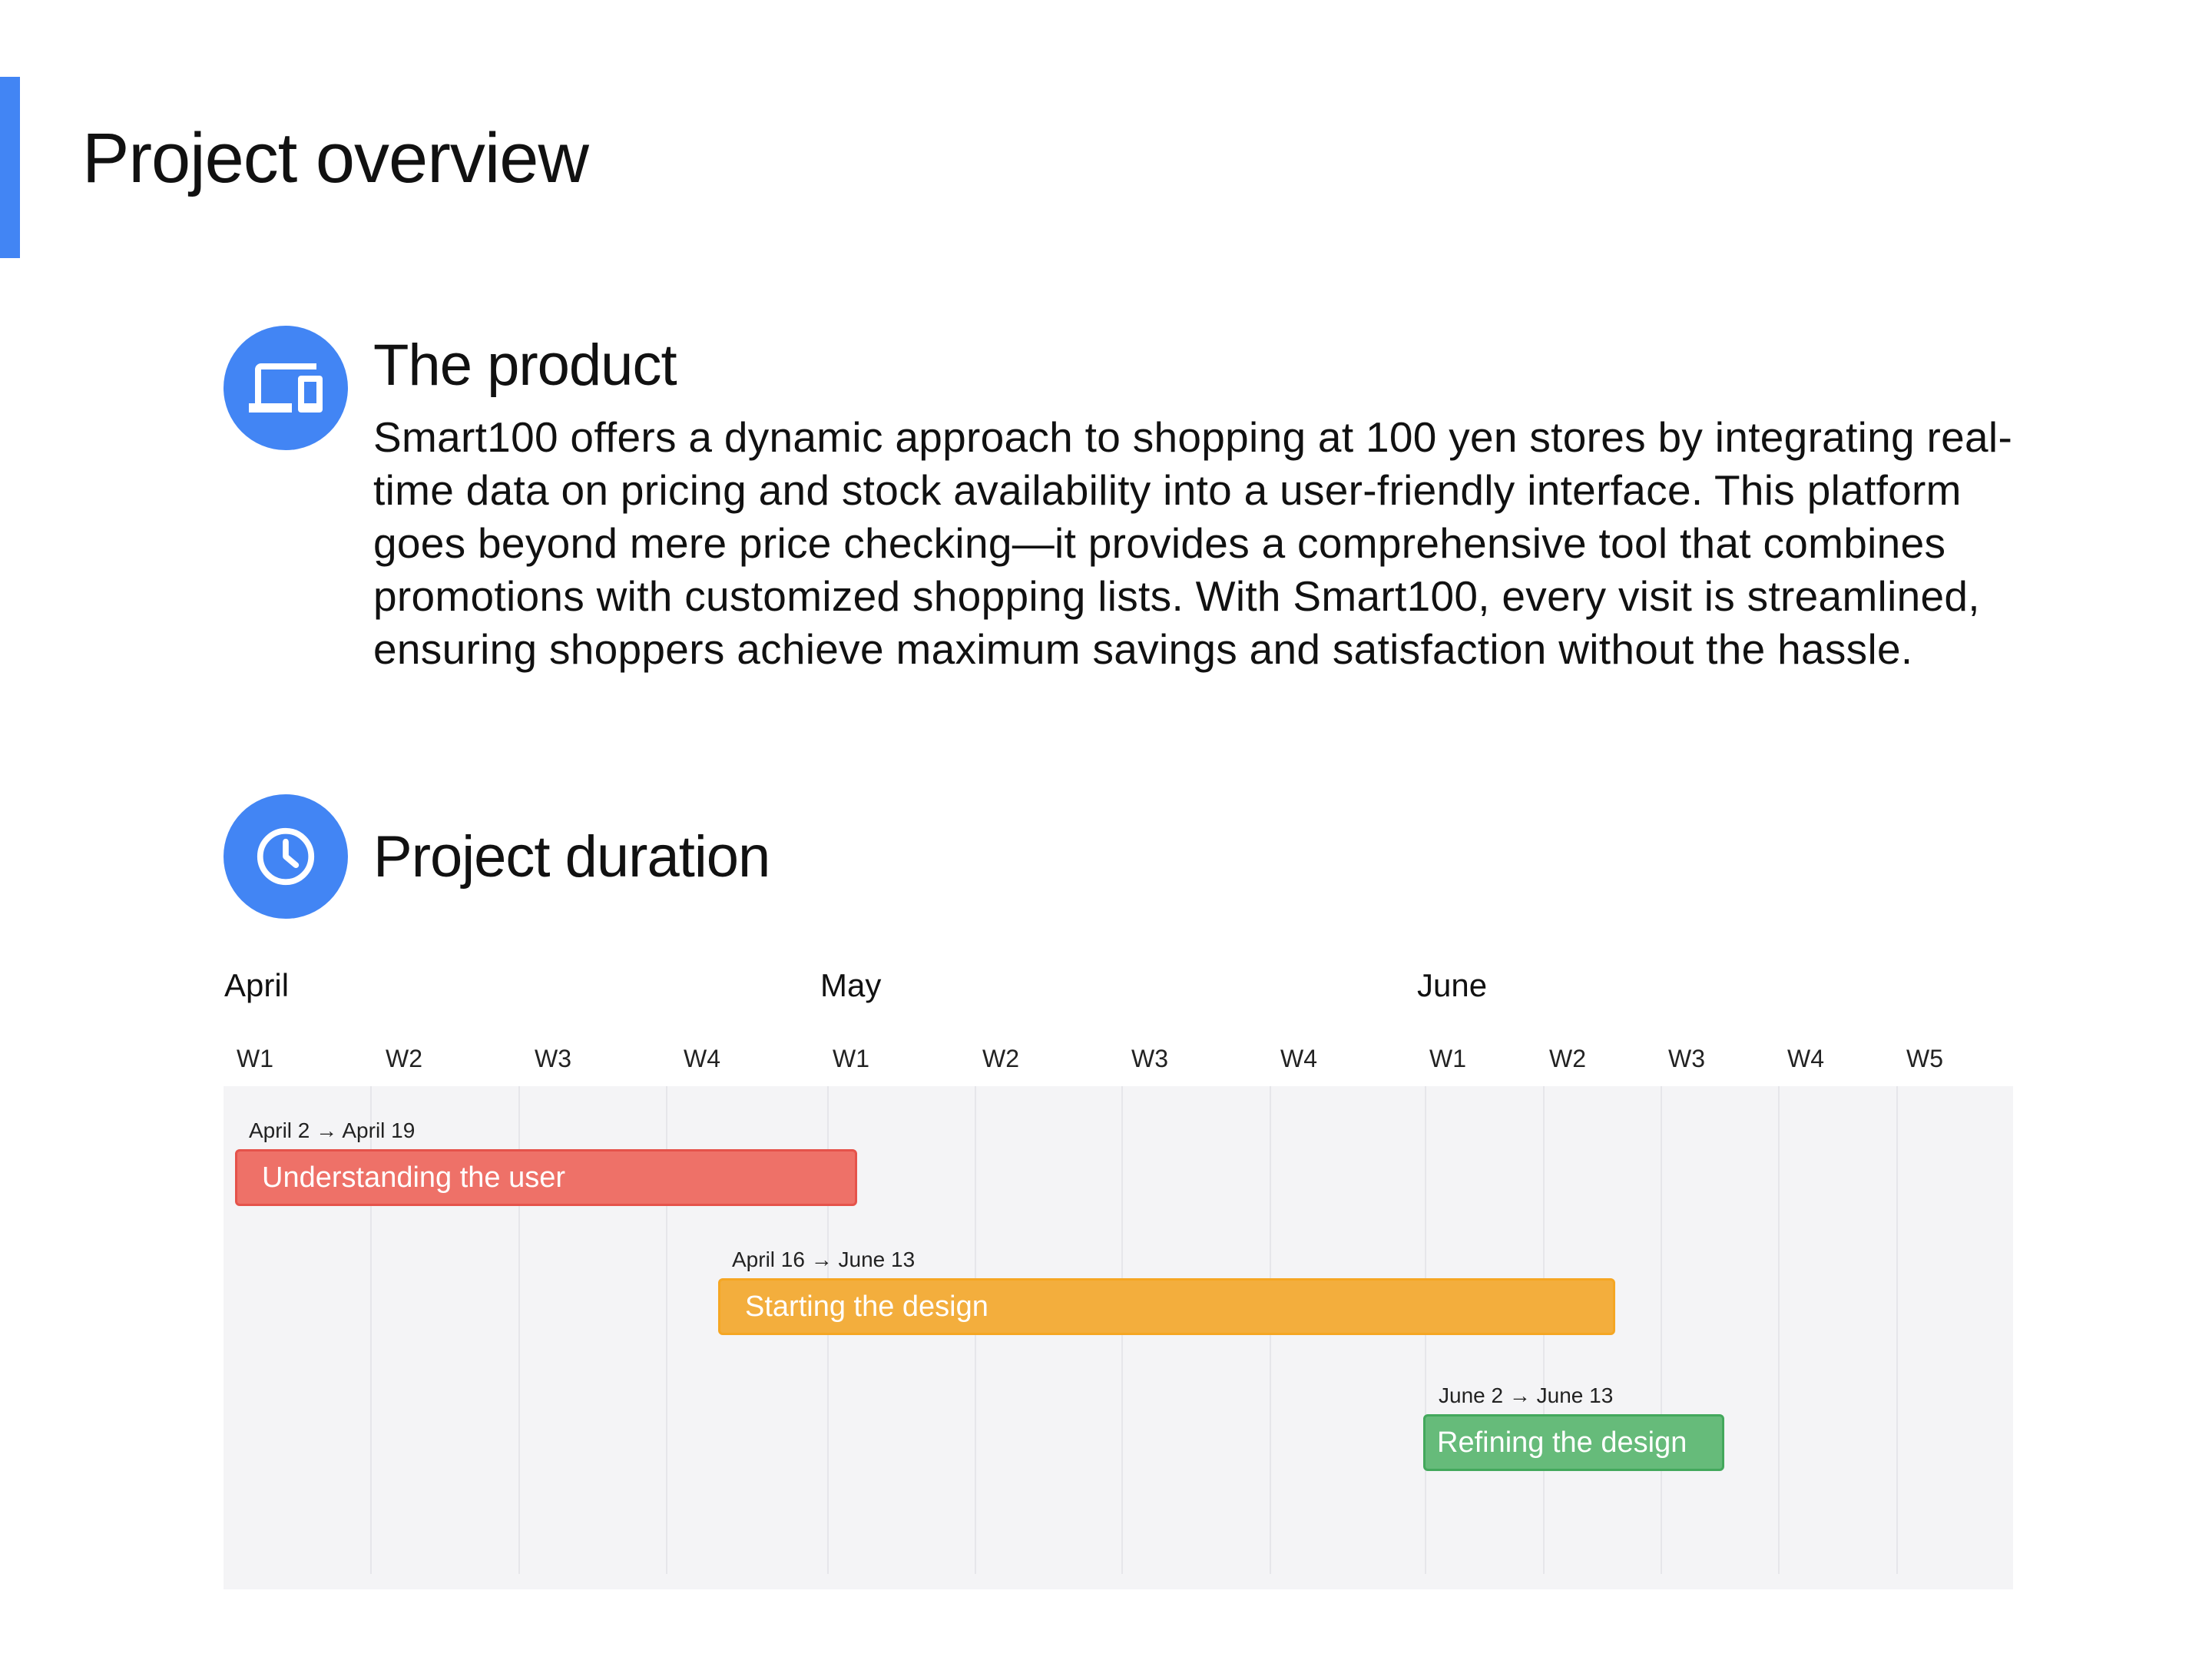  I want to click on task-date-range: June 2 → June 13, so click(1526, 1395).